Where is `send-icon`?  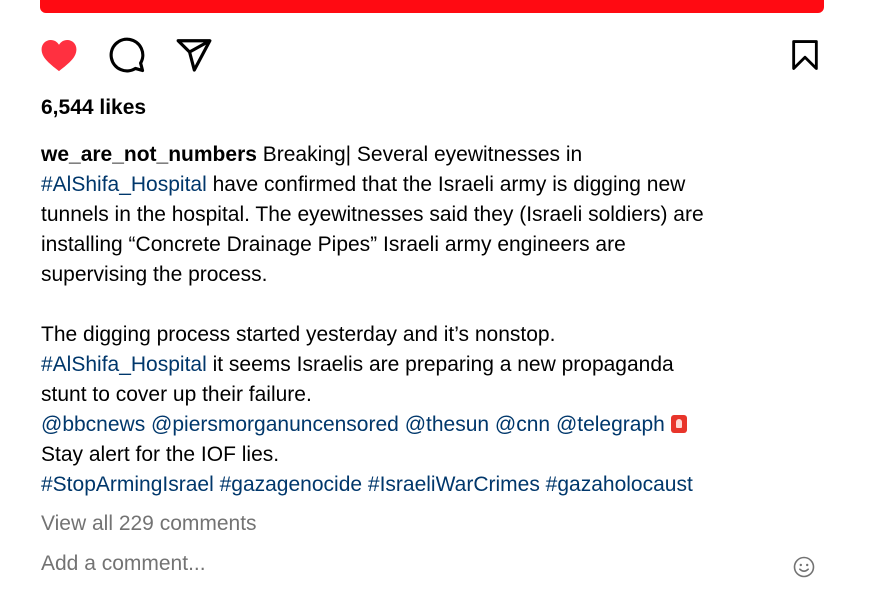
send-icon is located at coordinates (194, 55).